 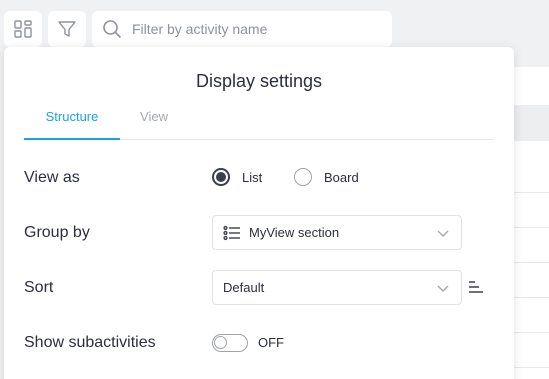 What do you see at coordinates (341, 177) in the screenshot?
I see `radio-label: Board` at bounding box center [341, 177].